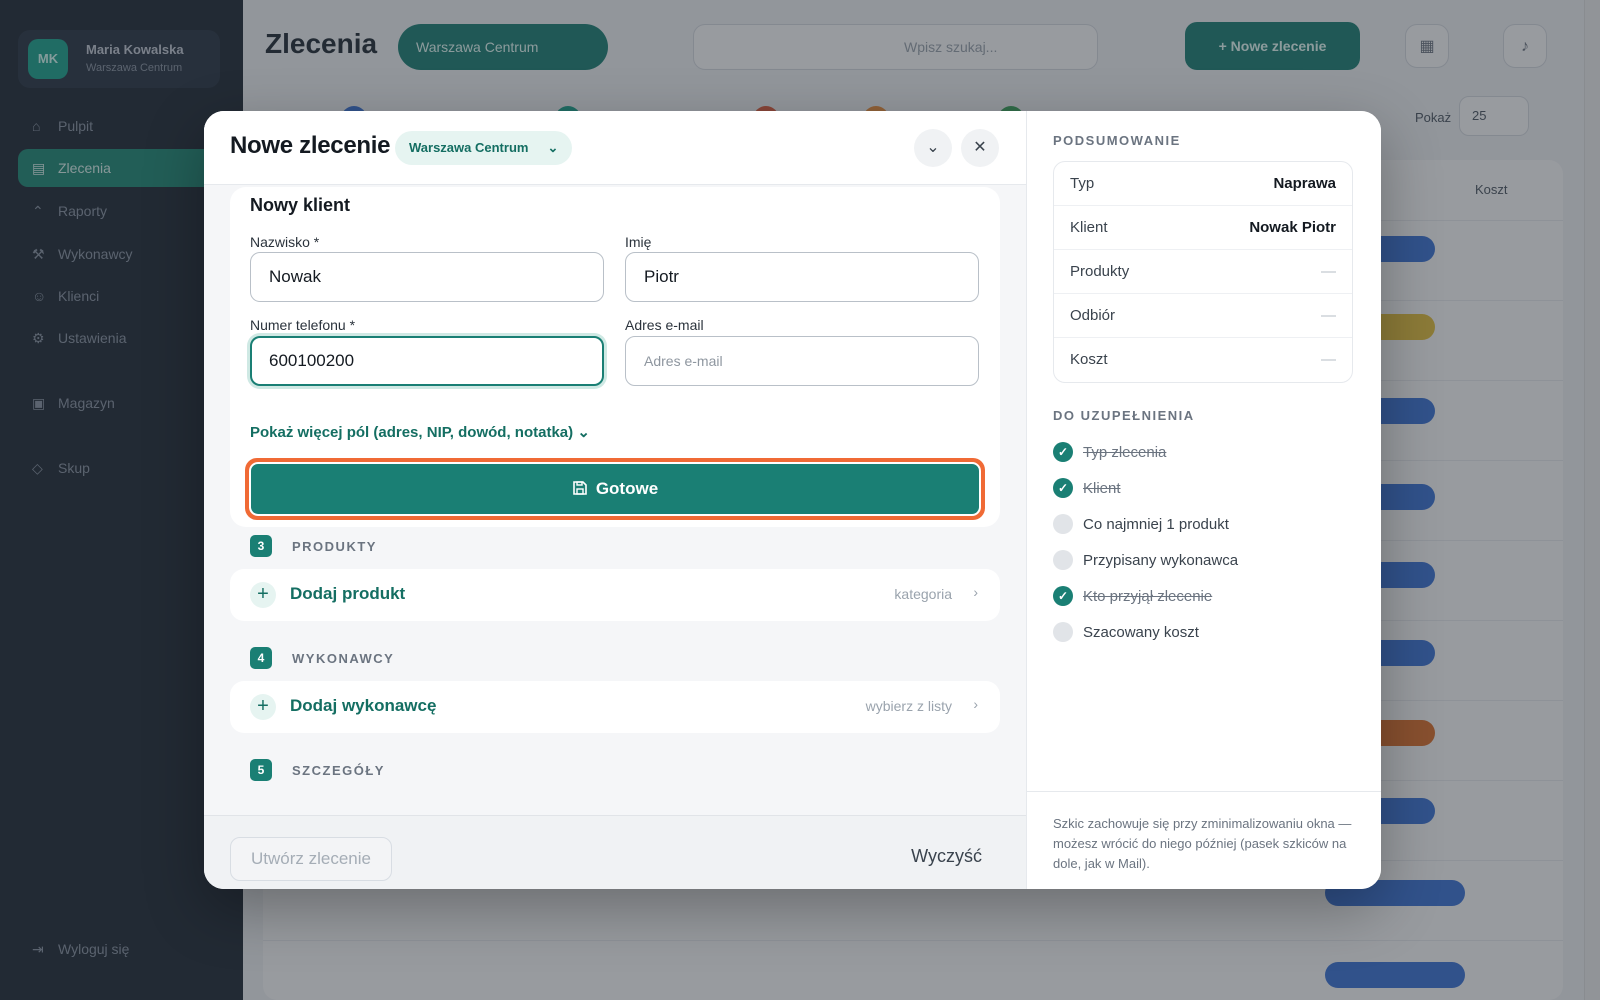 The height and width of the screenshot is (1000, 1600). I want to click on branch-dropdown: Warszawa Centrum ⌄, so click(484, 148).